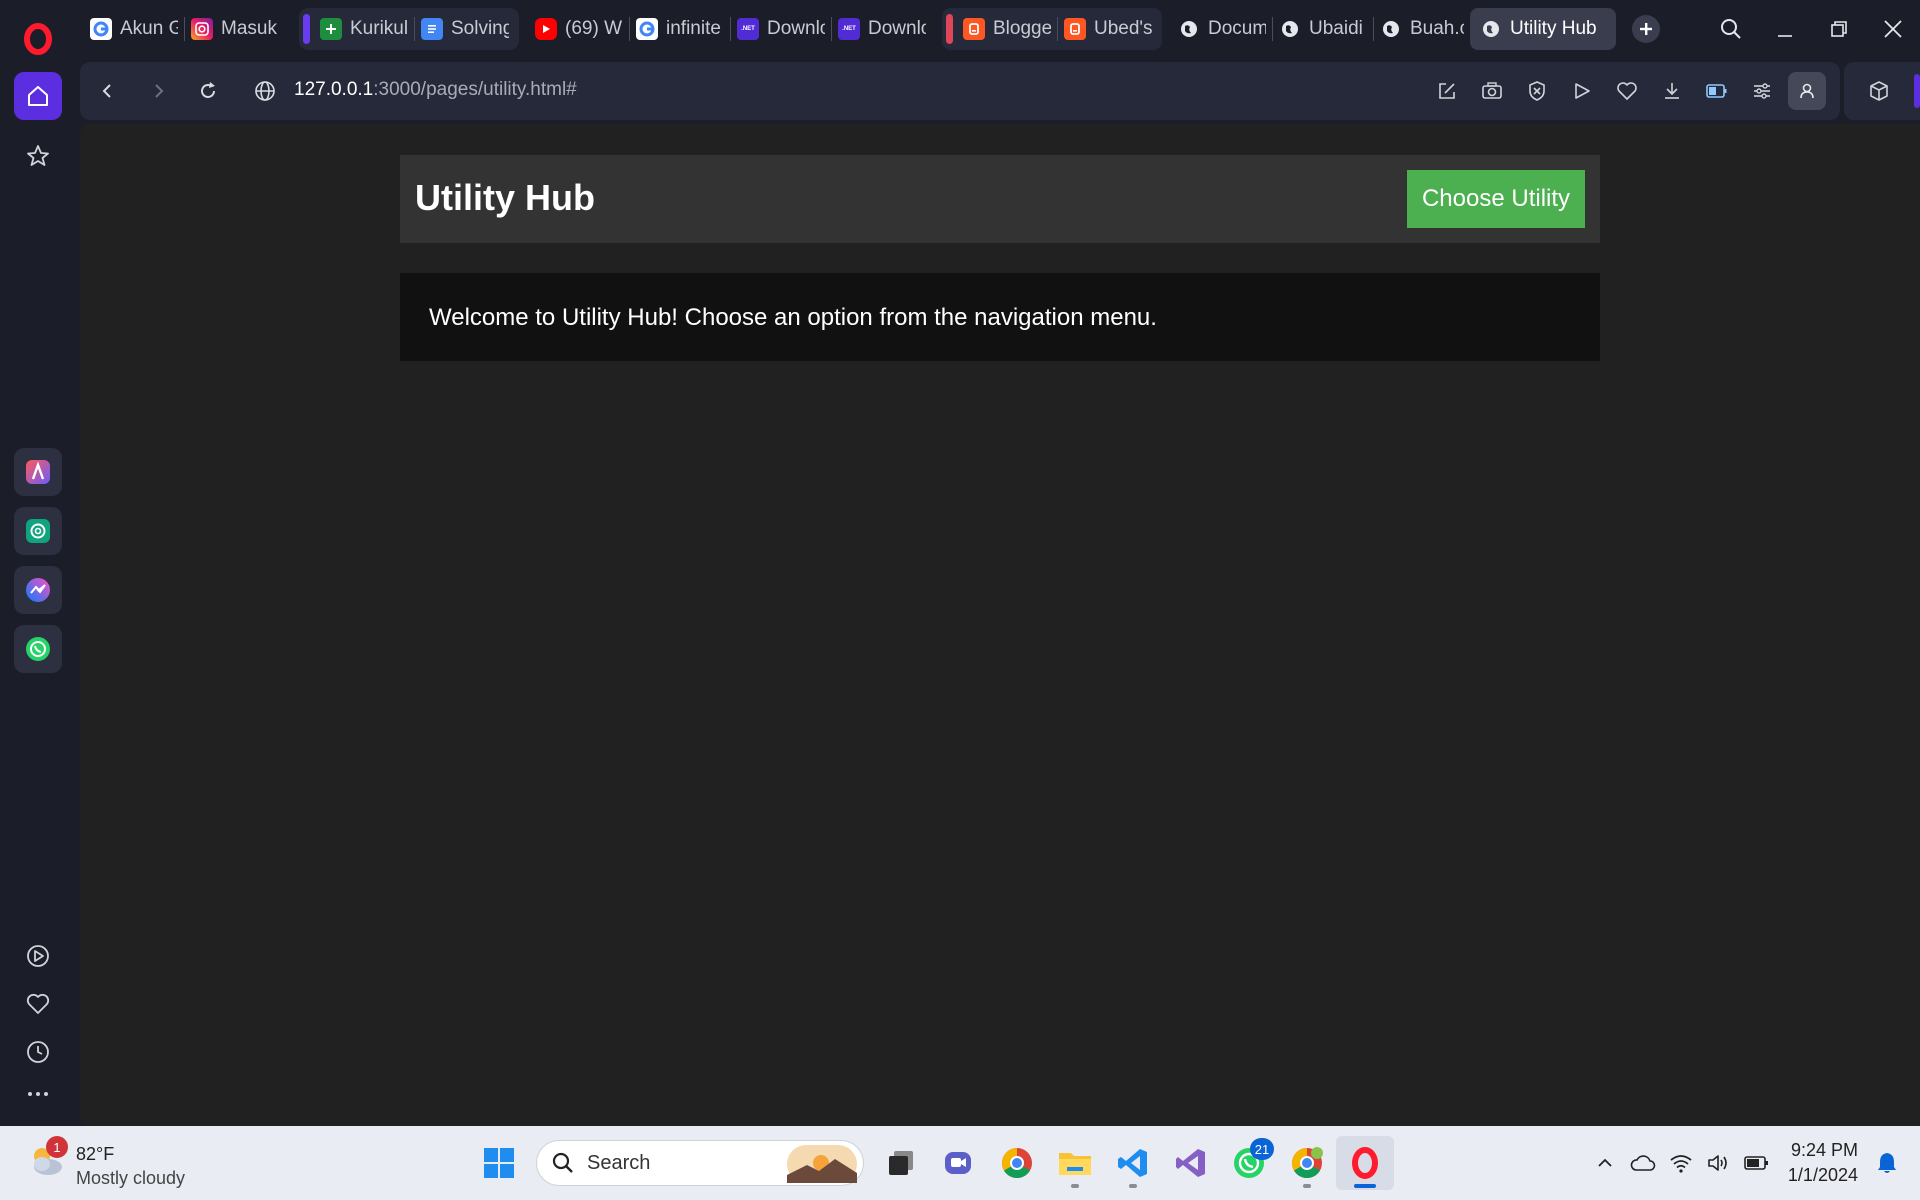 The image size is (1920, 1200). What do you see at coordinates (1785, 29) in the screenshot?
I see `minimize-button` at bounding box center [1785, 29].